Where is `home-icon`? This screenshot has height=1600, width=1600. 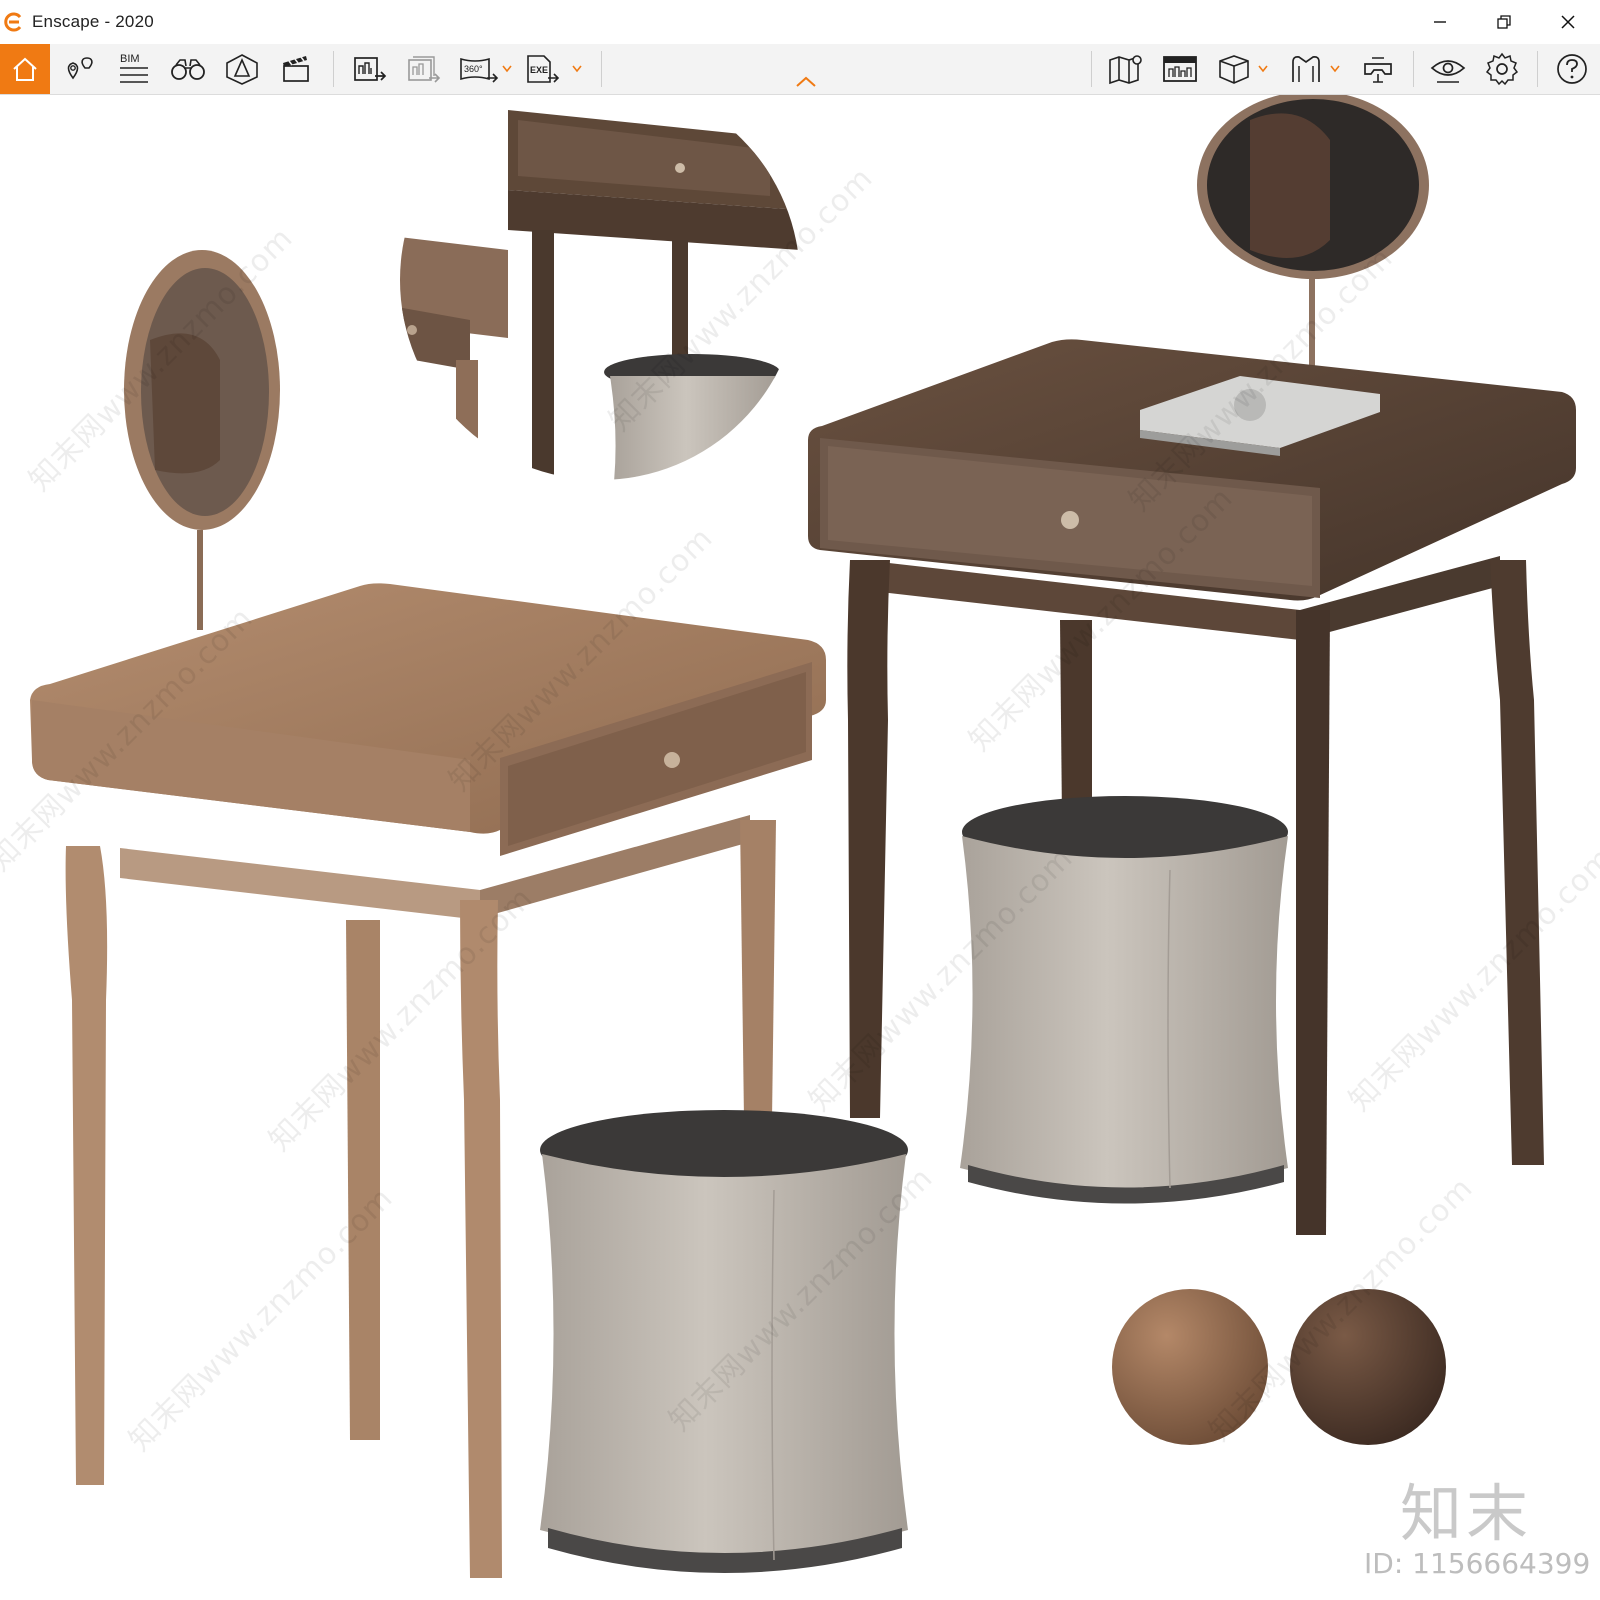 home-icon is located at coordinates (25, 69).